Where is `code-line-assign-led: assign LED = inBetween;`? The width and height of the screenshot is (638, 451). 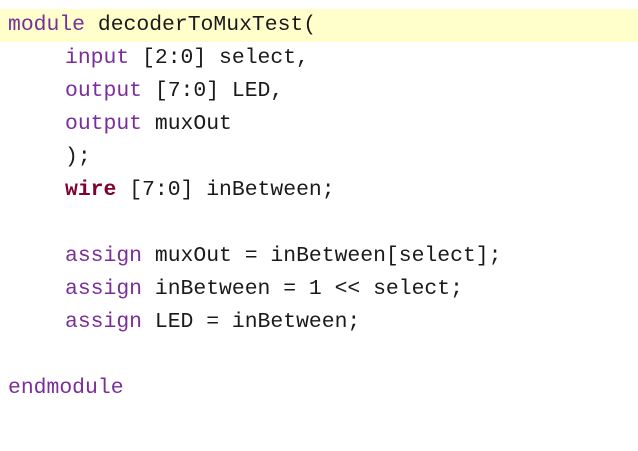
code-line-assign-led: assign LED = inBetween; is located at coordinates (319, 322).